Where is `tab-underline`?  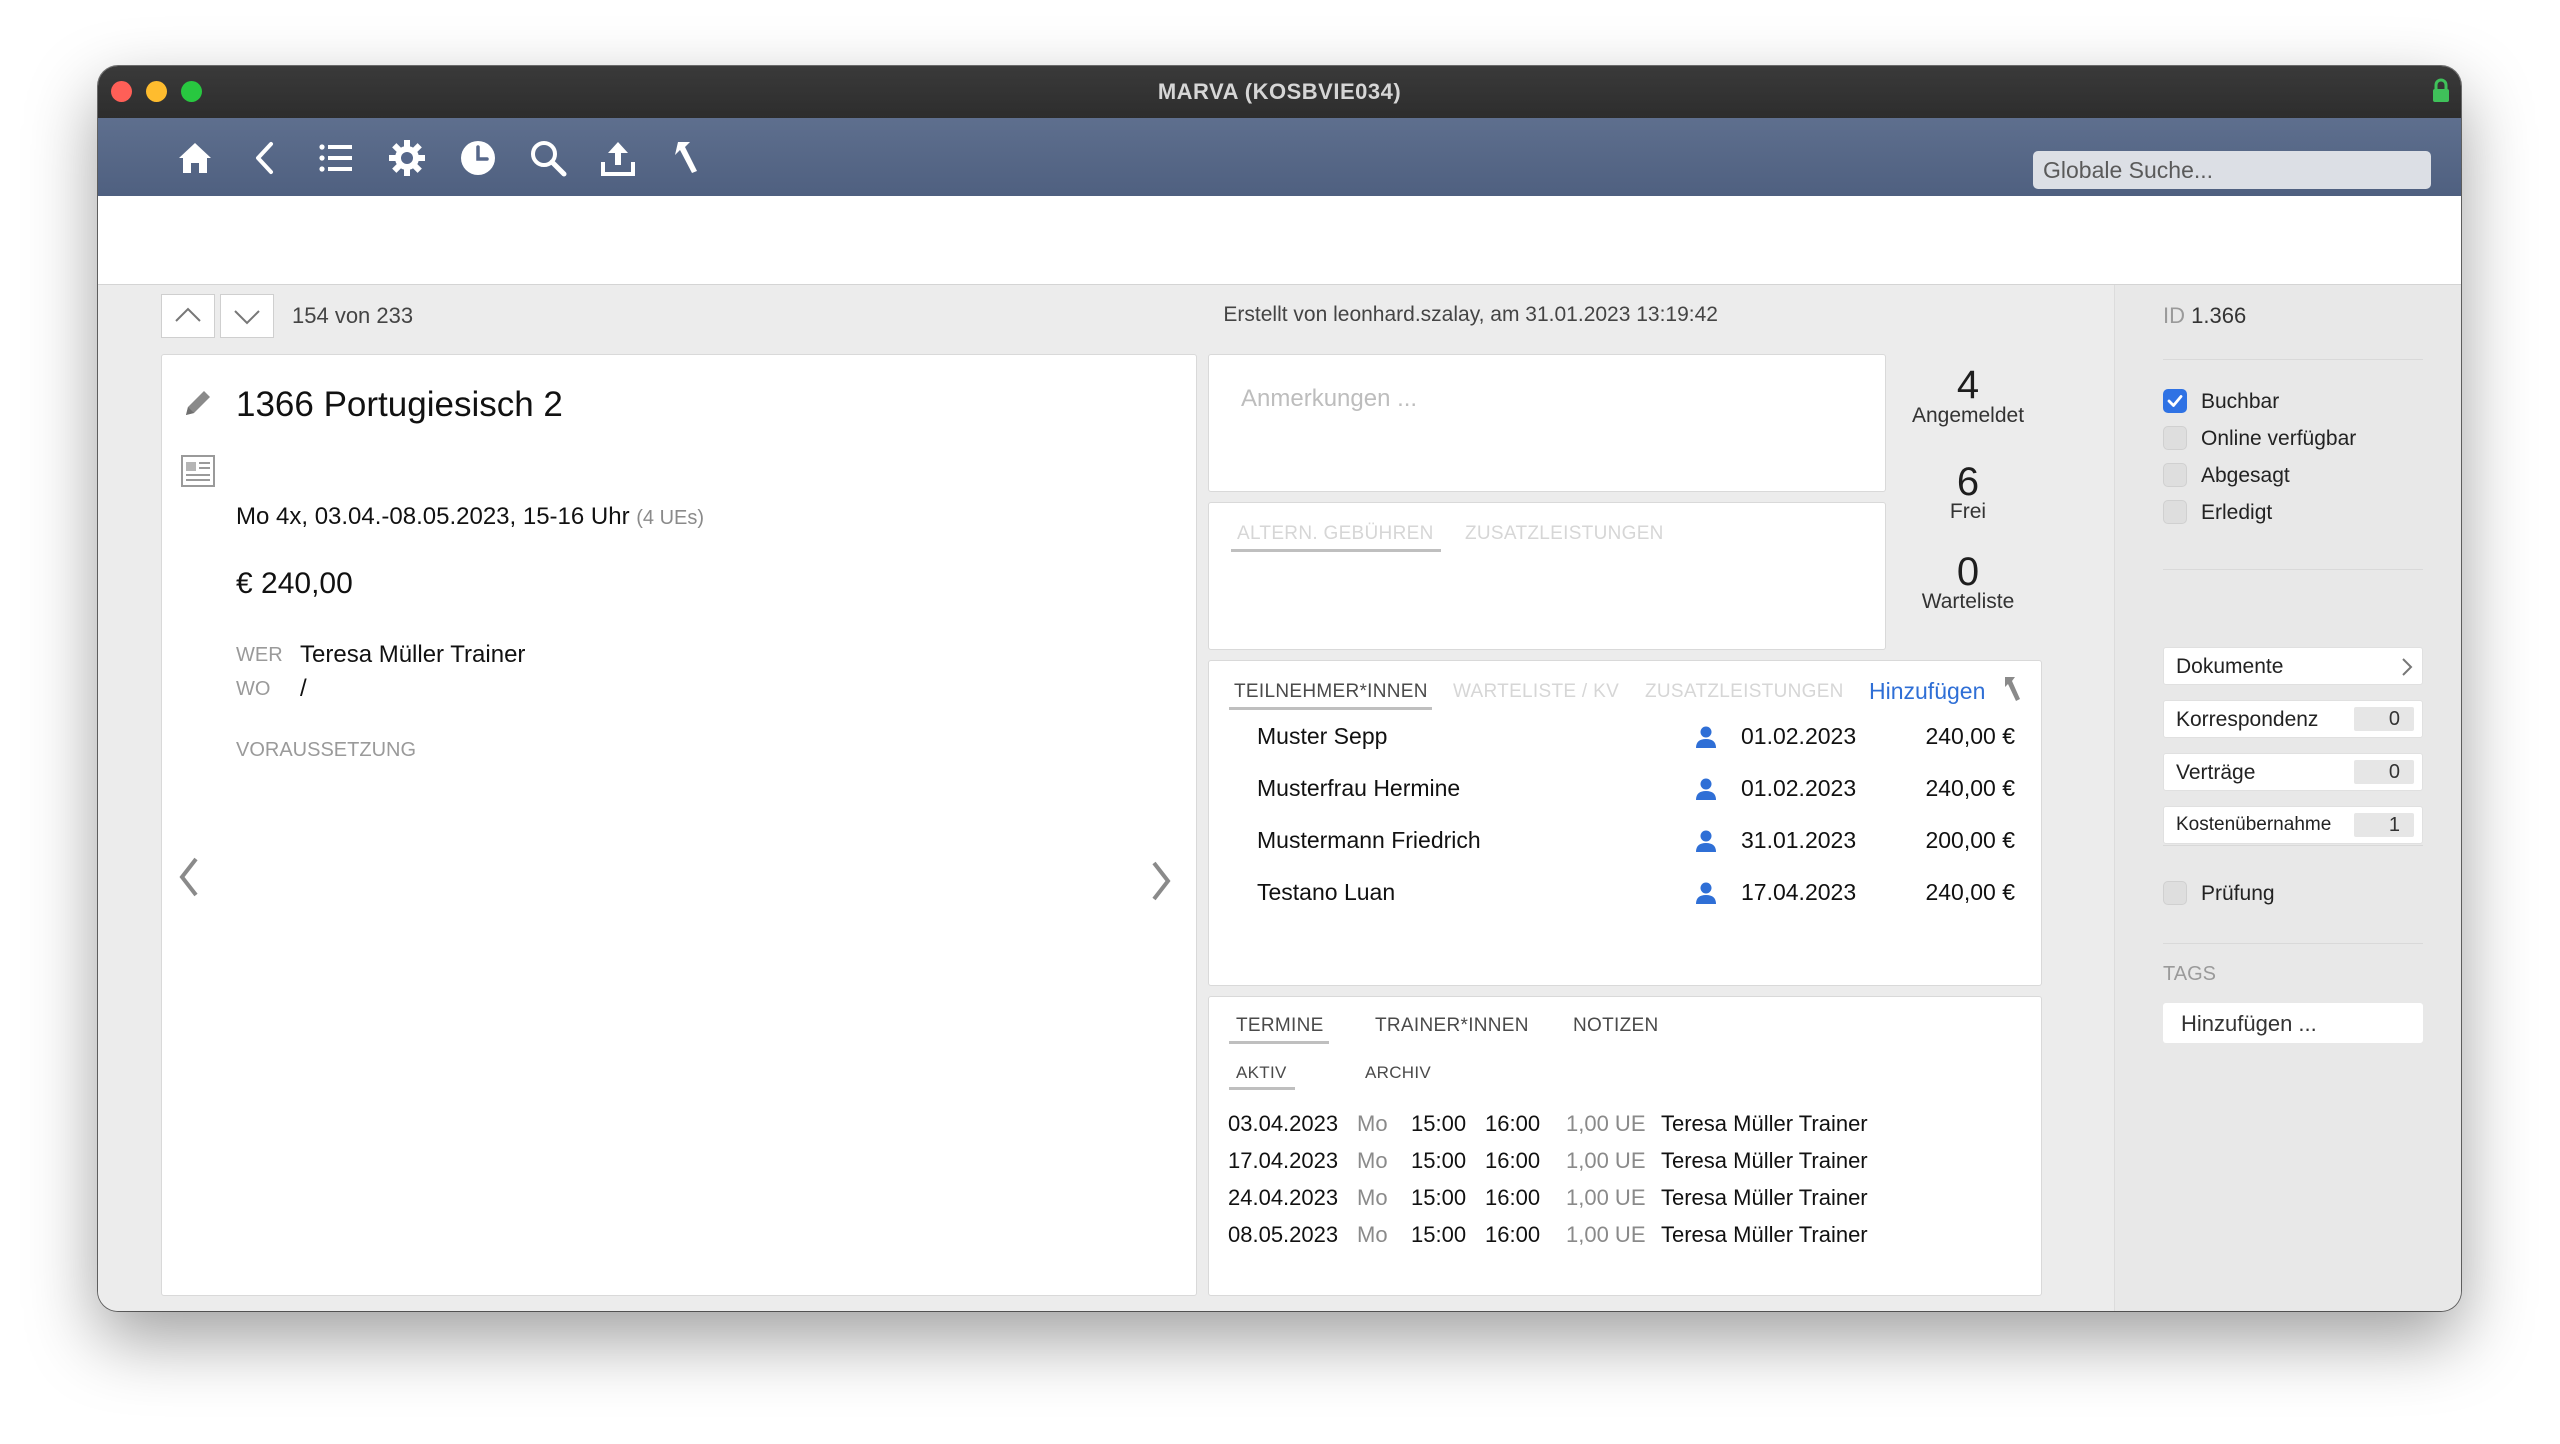
tab-underline is located at coordinates (1330, 708).